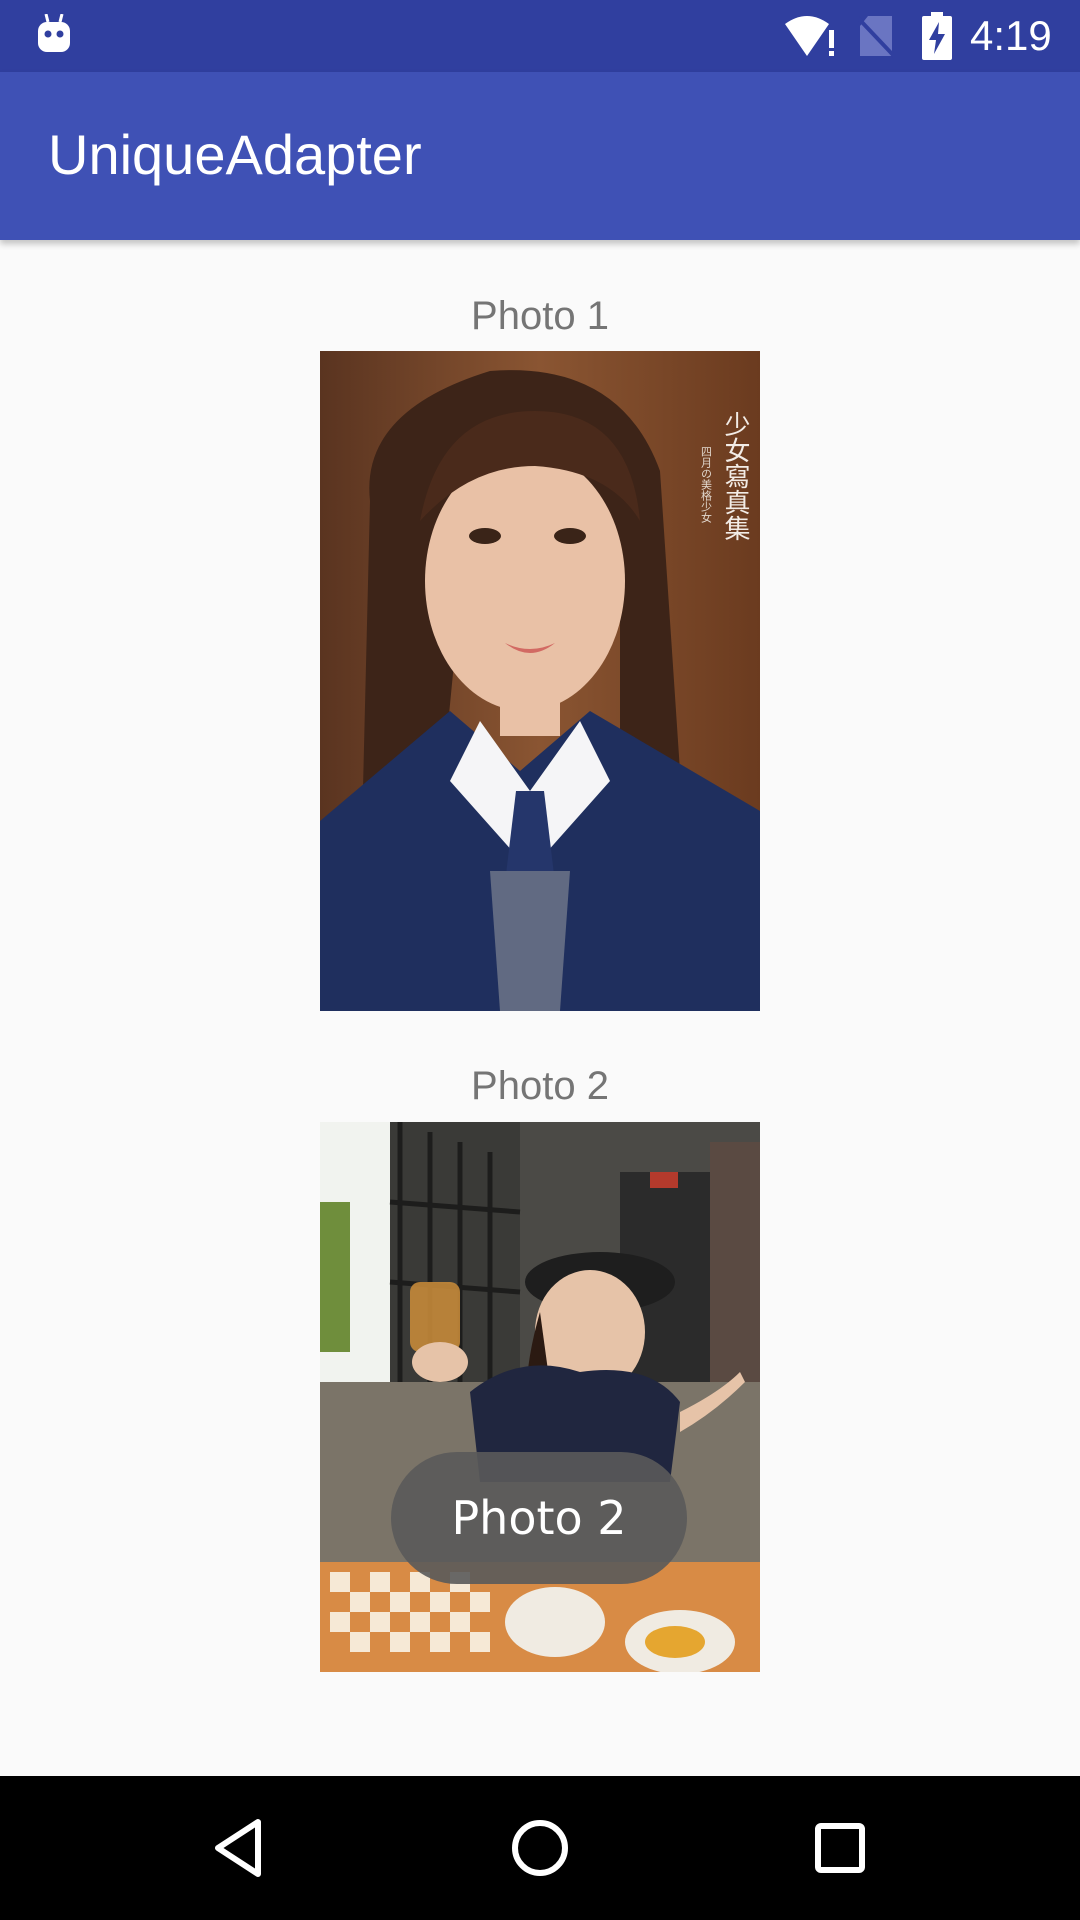  I want to click on battery-charging-icon, so click(937, 36).